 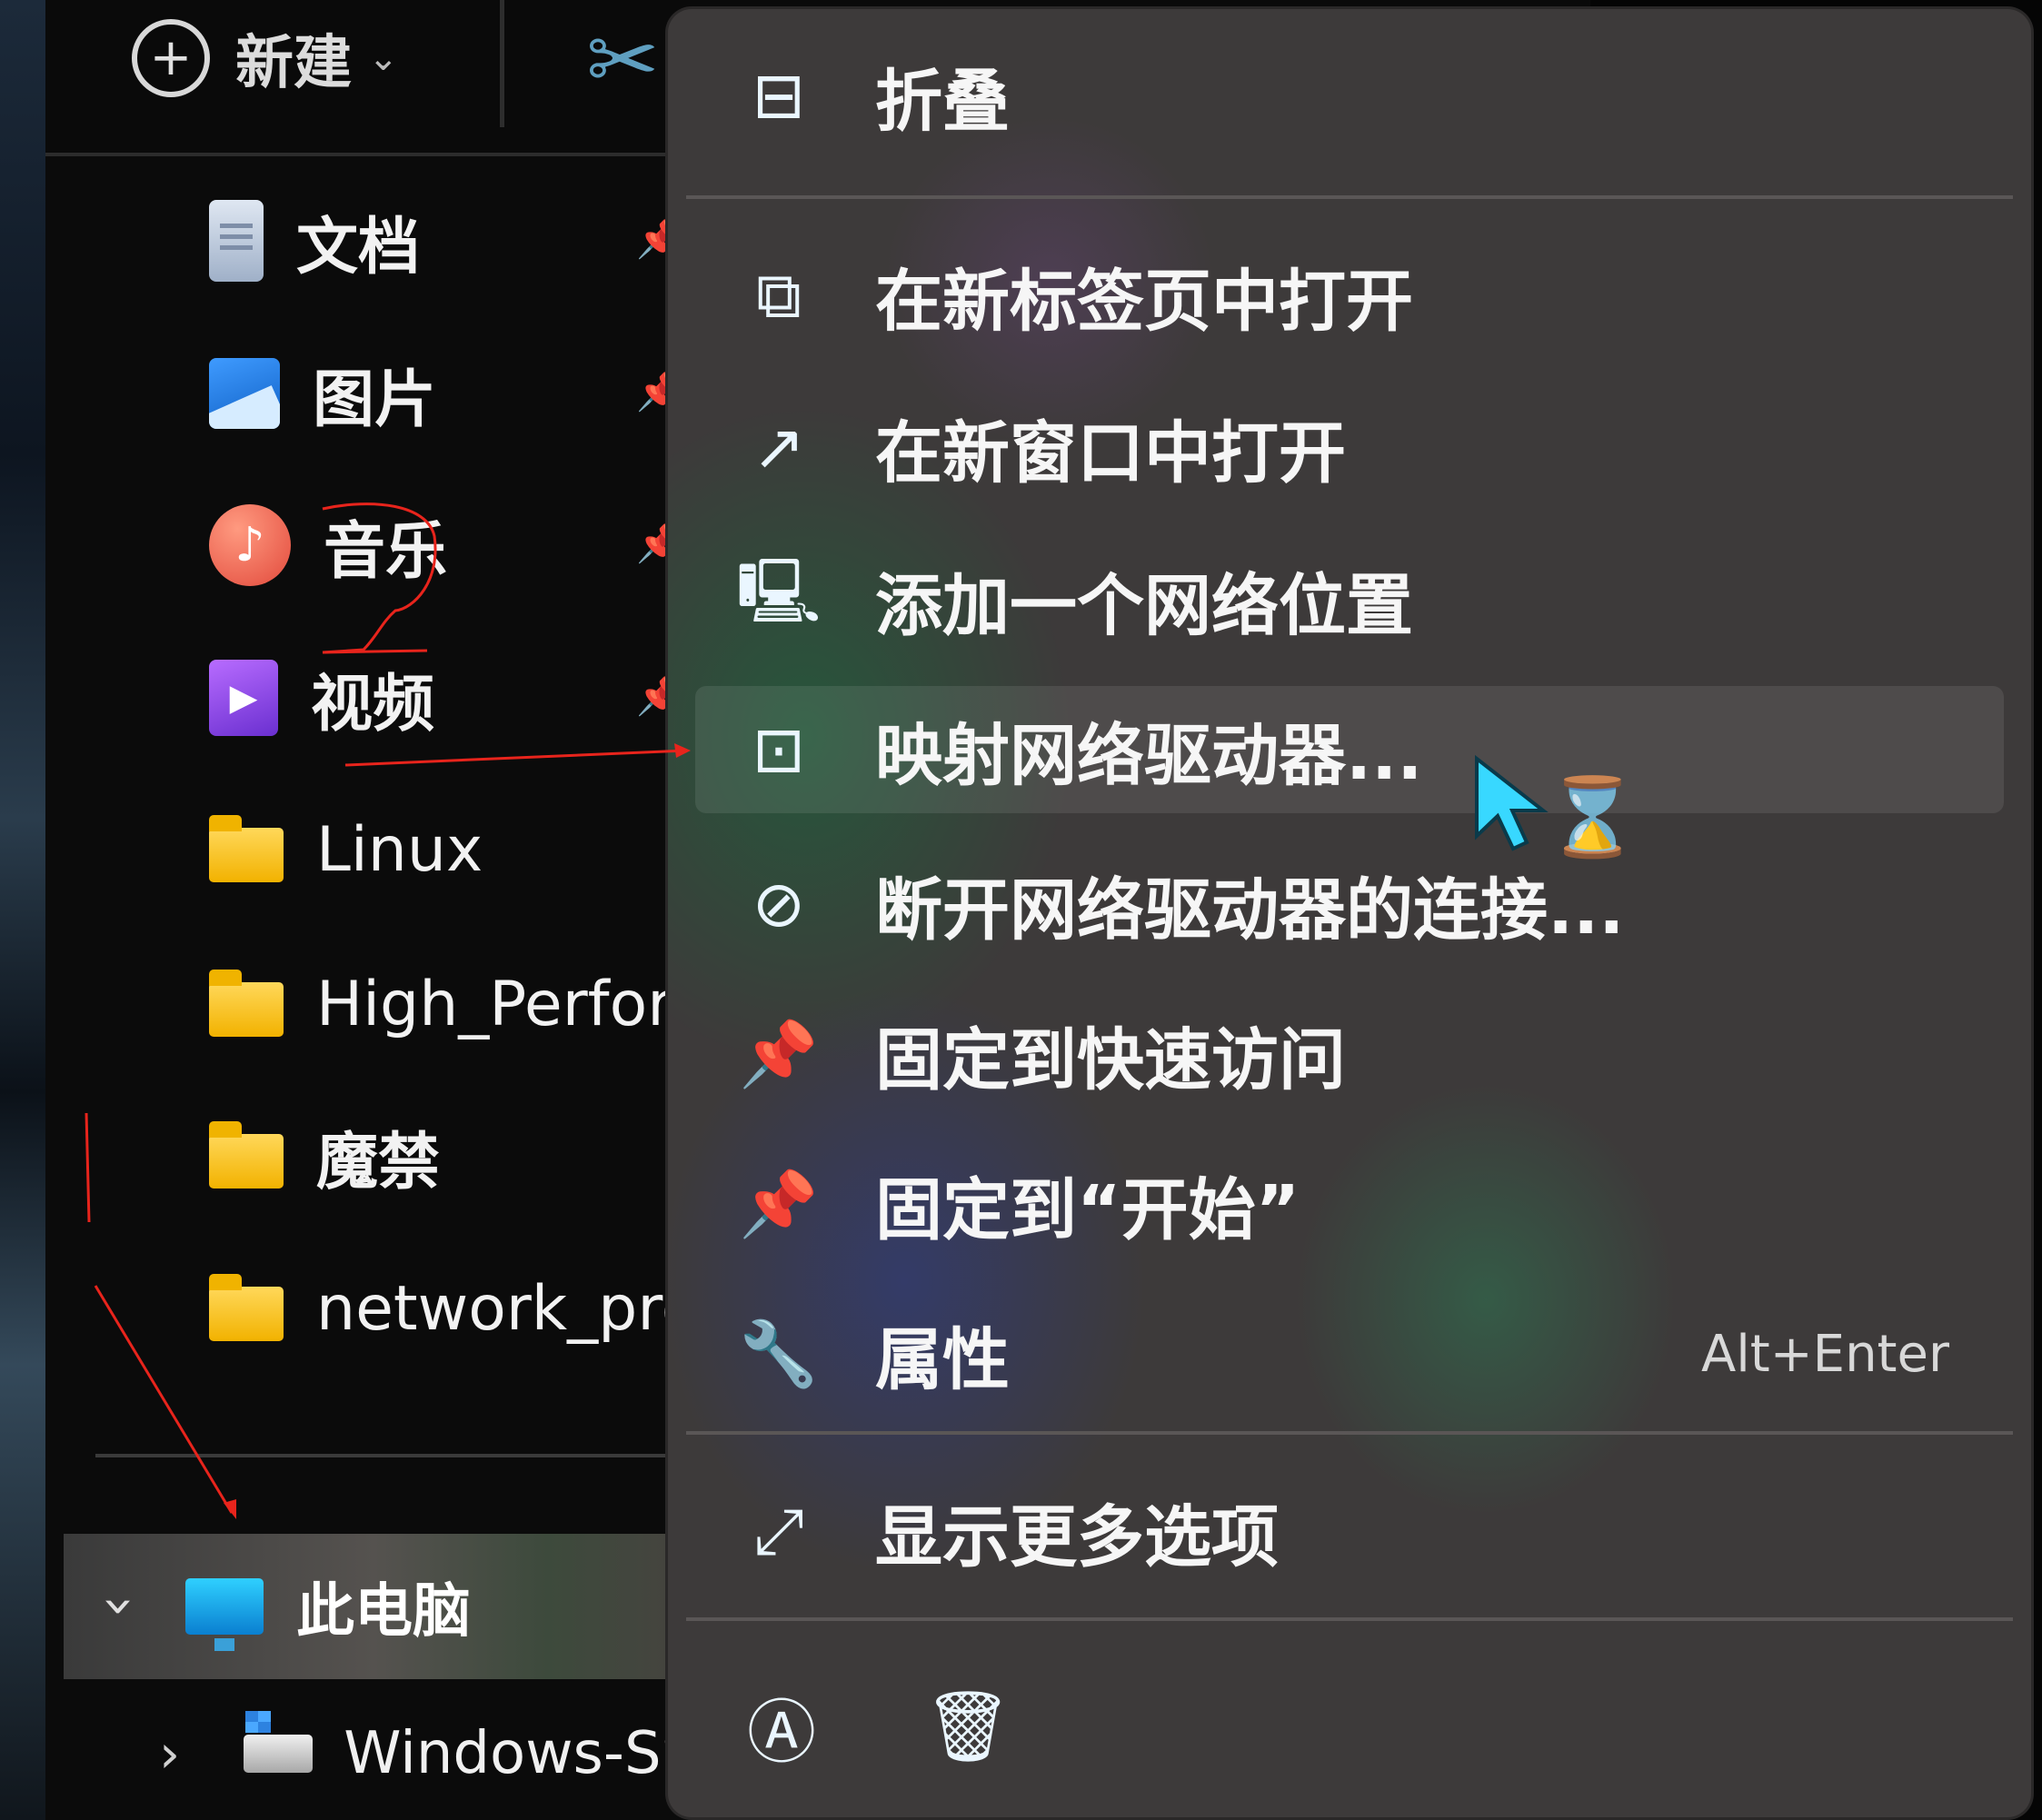 What do you see at coordinates (250, 545) in the screenshot?
I see `music-icon: ♪` at bounding box center [250, 545].